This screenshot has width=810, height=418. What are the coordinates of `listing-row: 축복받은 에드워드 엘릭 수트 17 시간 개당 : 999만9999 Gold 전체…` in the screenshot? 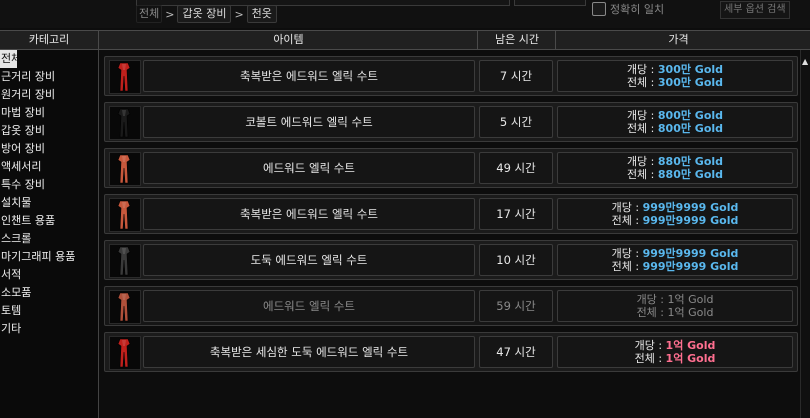 It's located at (451, 214).